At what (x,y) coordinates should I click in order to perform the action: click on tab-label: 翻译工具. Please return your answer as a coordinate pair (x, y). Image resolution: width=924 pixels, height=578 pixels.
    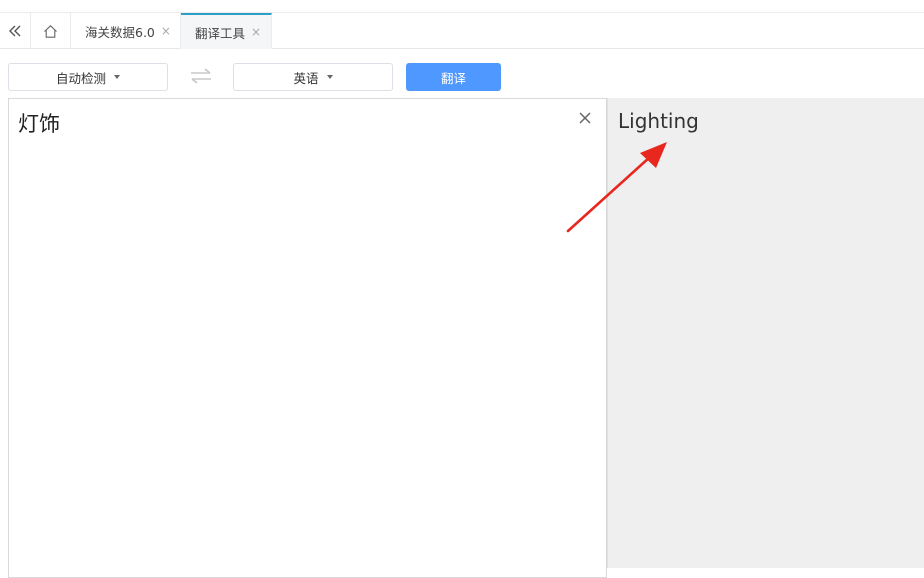
    Looking at the image, I should click on (220, 33).